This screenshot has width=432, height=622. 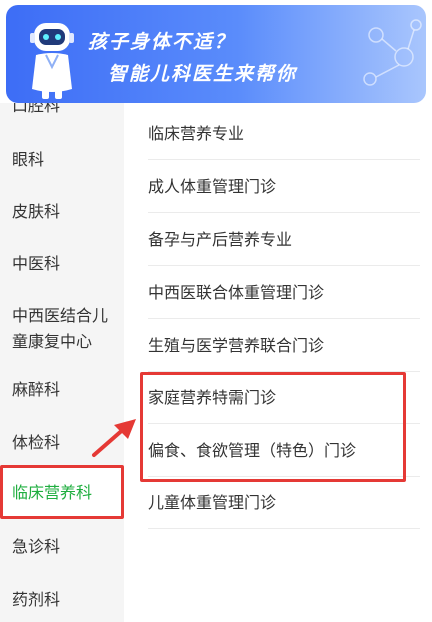 I want to click on highlight-box-sidebar, so click(x=62, y=492).